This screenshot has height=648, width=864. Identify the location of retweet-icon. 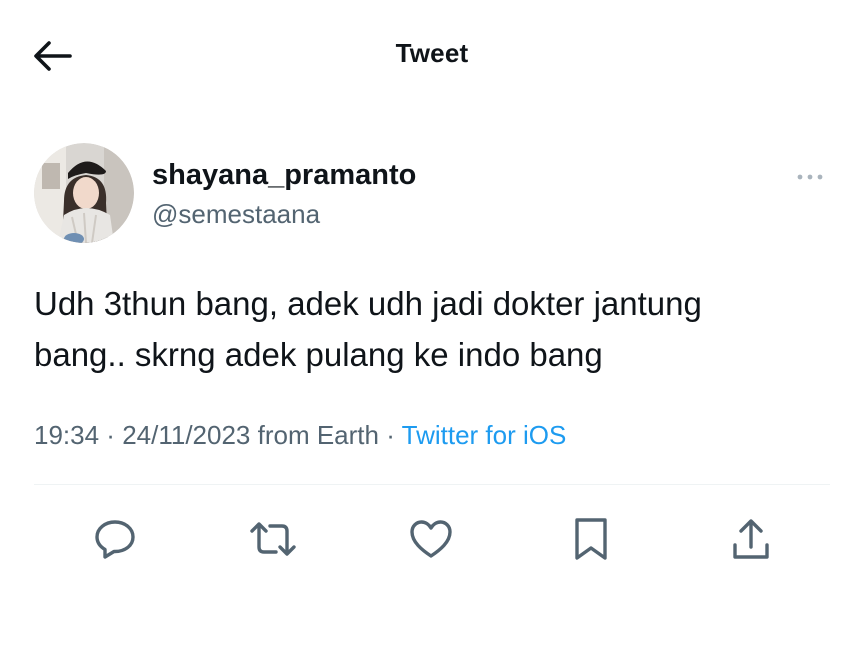
(273, 539).